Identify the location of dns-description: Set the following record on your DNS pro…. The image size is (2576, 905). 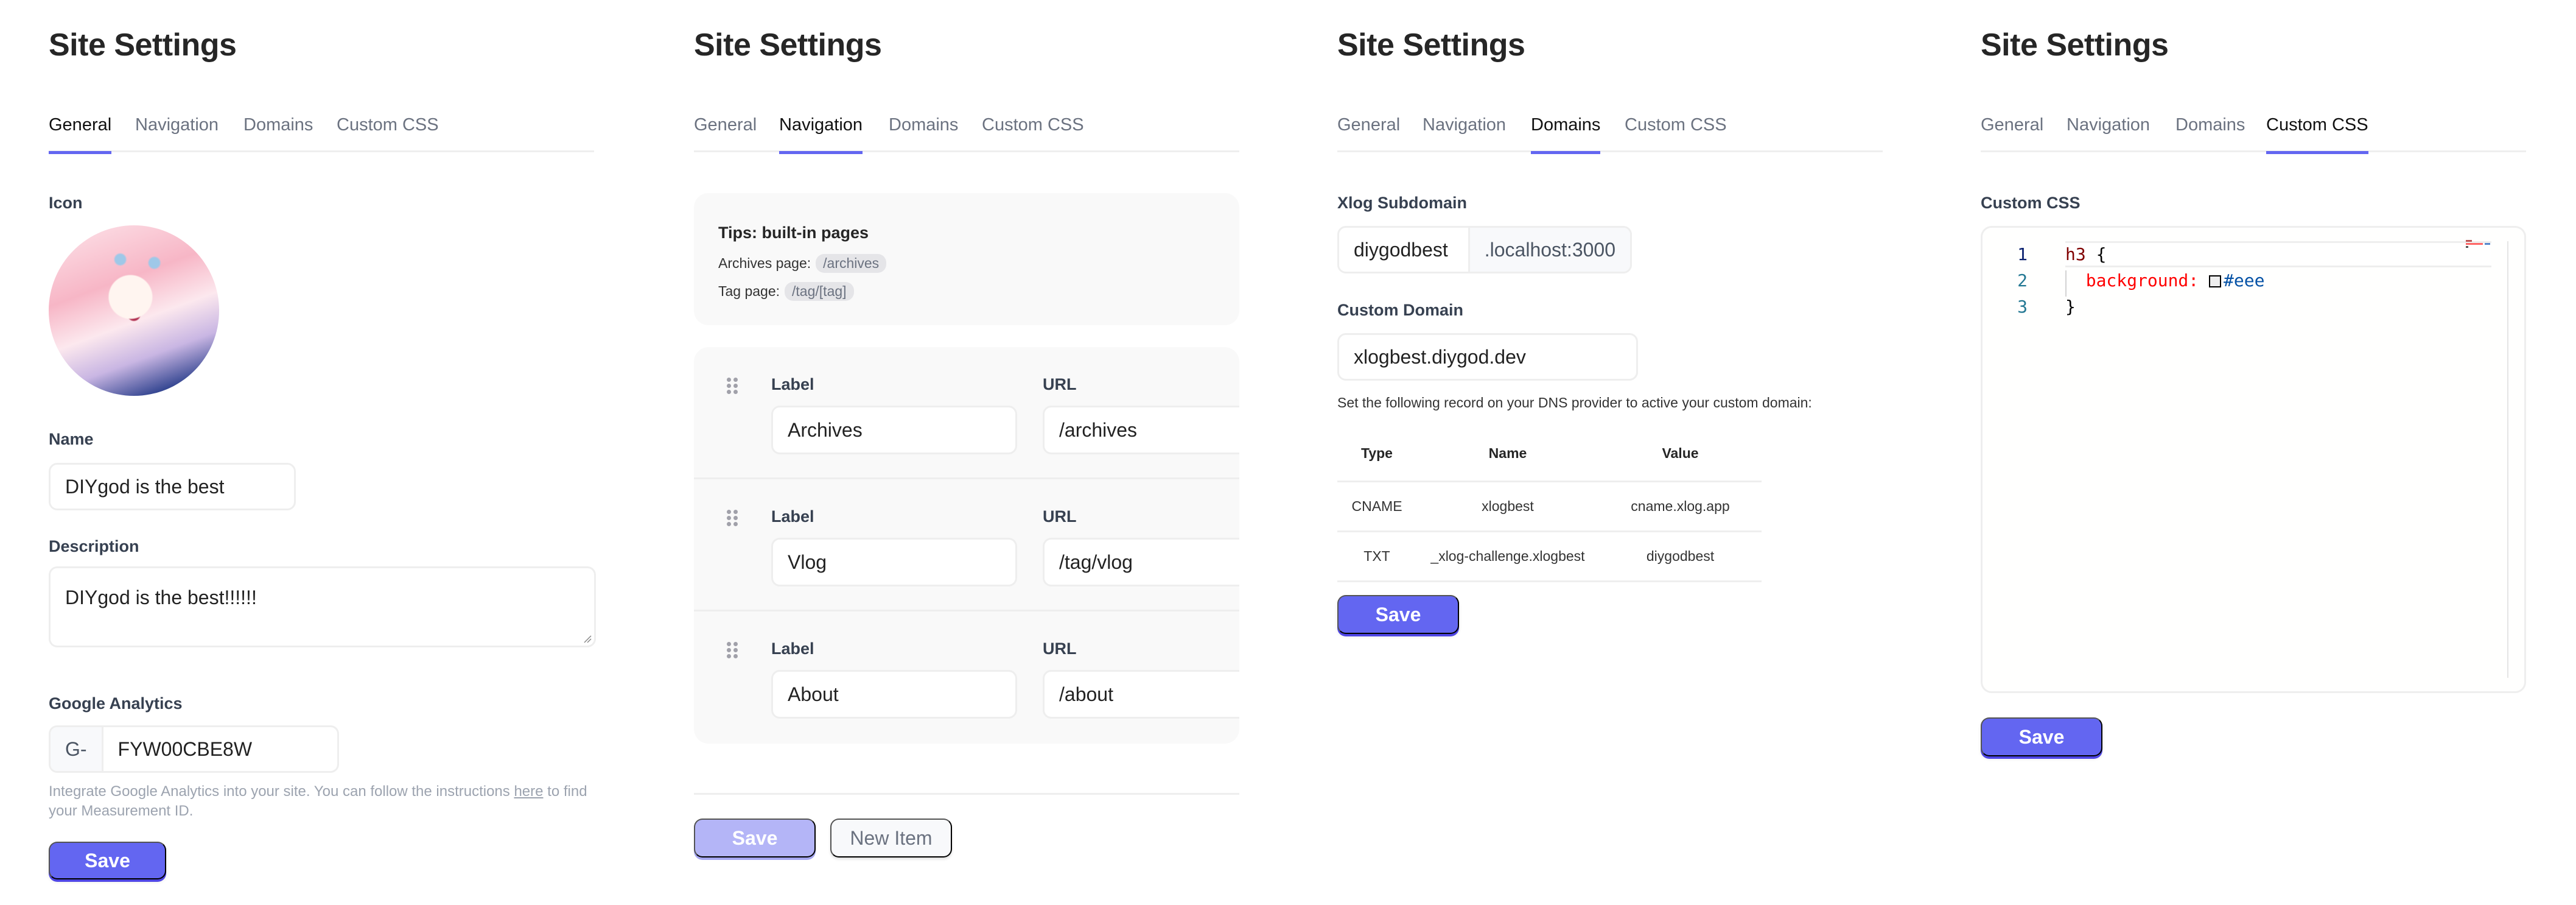
(1574, 403).